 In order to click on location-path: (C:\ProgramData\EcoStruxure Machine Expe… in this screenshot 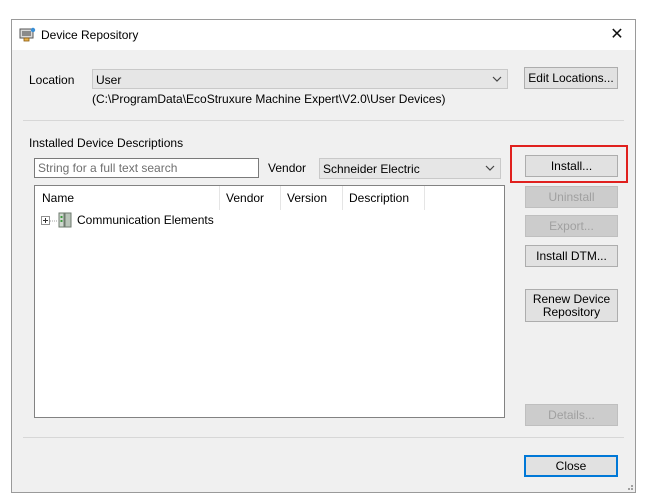, I will do `click(269, 99)`.